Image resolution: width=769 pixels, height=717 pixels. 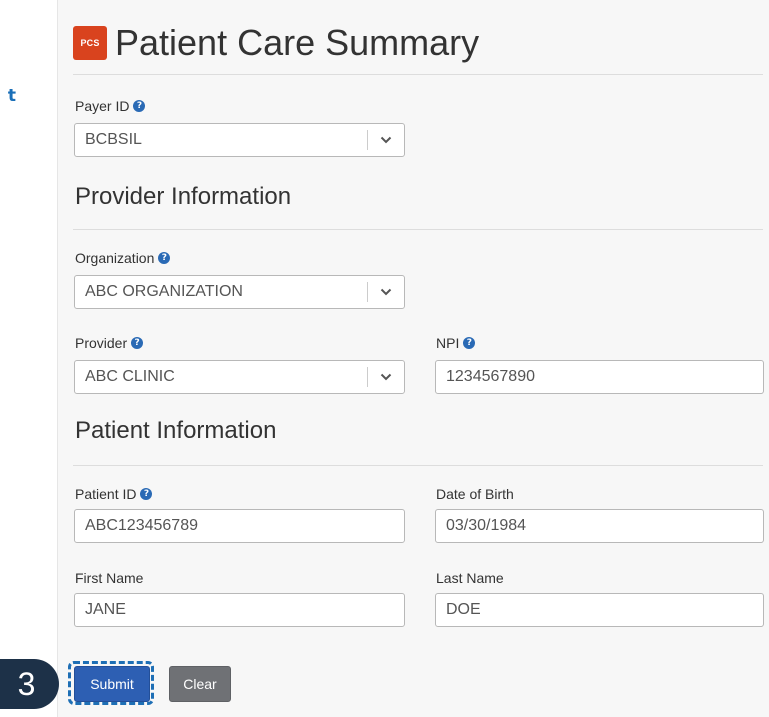 I want to click on page-title: Patient Care Summary, so click(x=297, y=42).